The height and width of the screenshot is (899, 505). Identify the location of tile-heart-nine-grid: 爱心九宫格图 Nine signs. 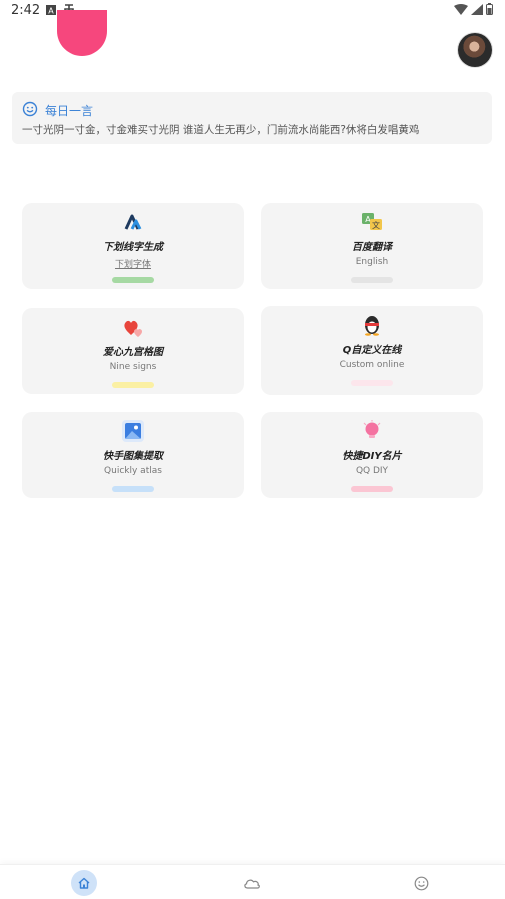
(133, 351).